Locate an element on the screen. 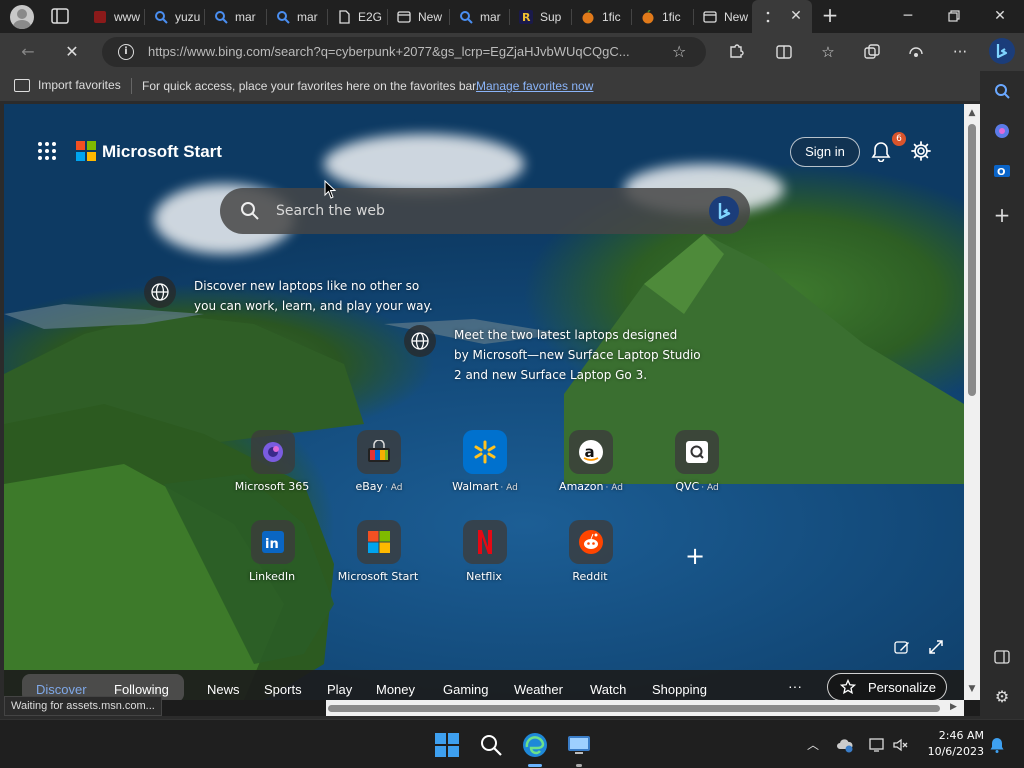  tab-9: 1fic is located at coordinates (602, 16).